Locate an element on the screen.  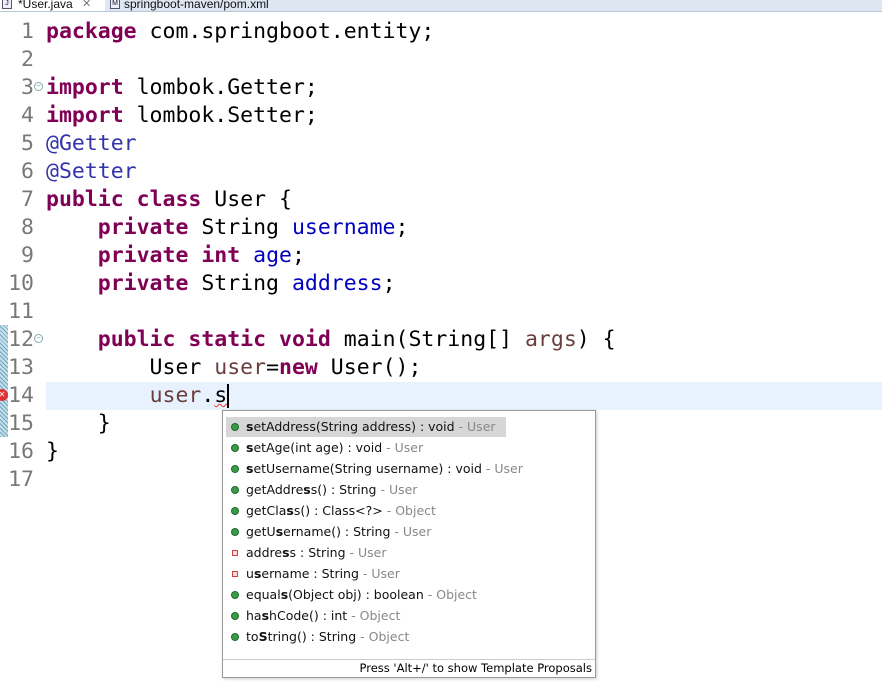
close-icon: ✕ is located at coordinates (86, 5).